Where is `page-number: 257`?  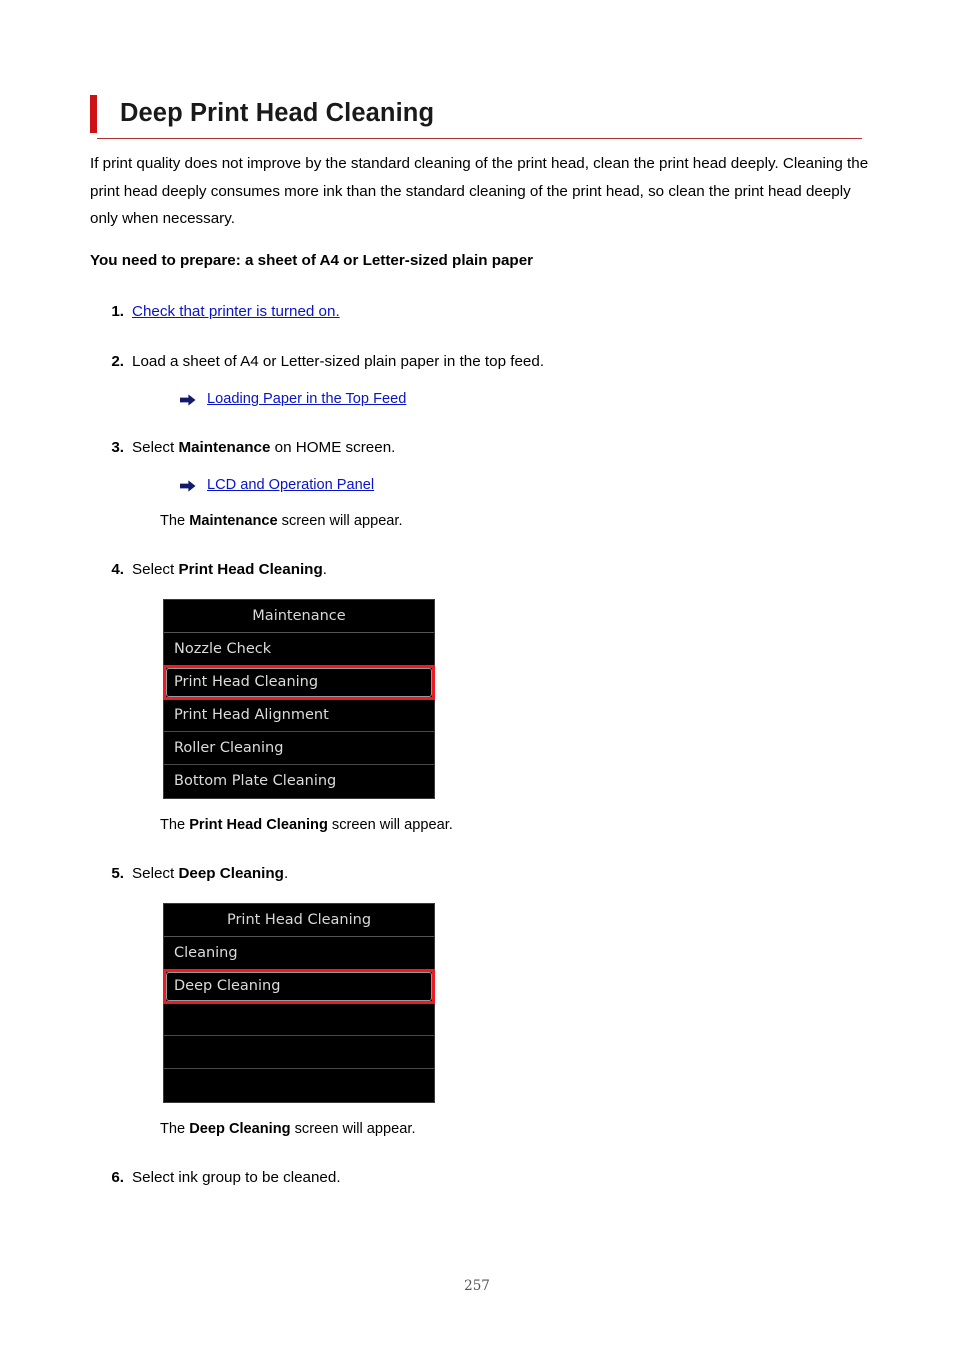 page-number: 257 is located at coordinates (477, 1286).